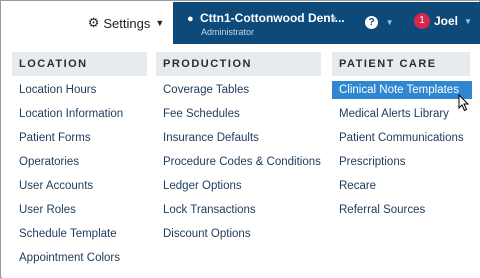  I want to click on menu-item-patient-communications: Patient Communications, so click(398, 138).